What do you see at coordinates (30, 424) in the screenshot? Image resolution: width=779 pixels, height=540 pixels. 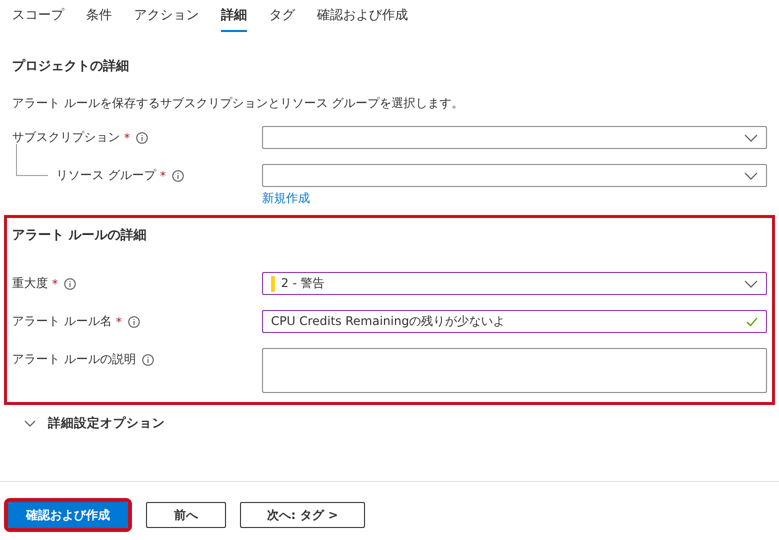 I see `chevron-icon` at bounding box center [30, 424].